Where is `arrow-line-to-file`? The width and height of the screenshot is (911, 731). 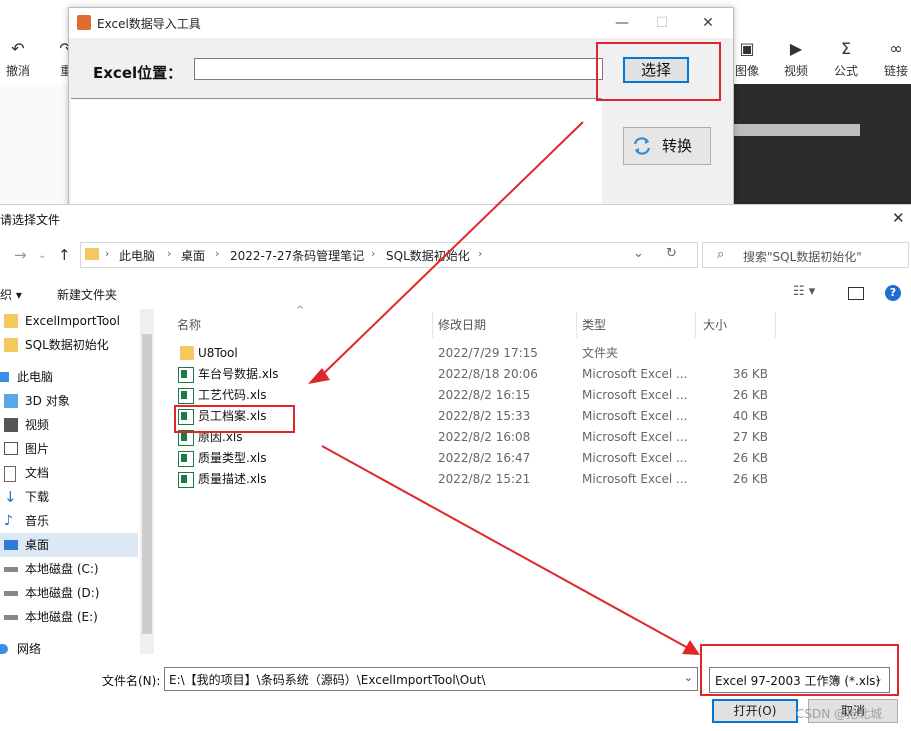 arrow-line-to-file is located at coordinates (451, 249).